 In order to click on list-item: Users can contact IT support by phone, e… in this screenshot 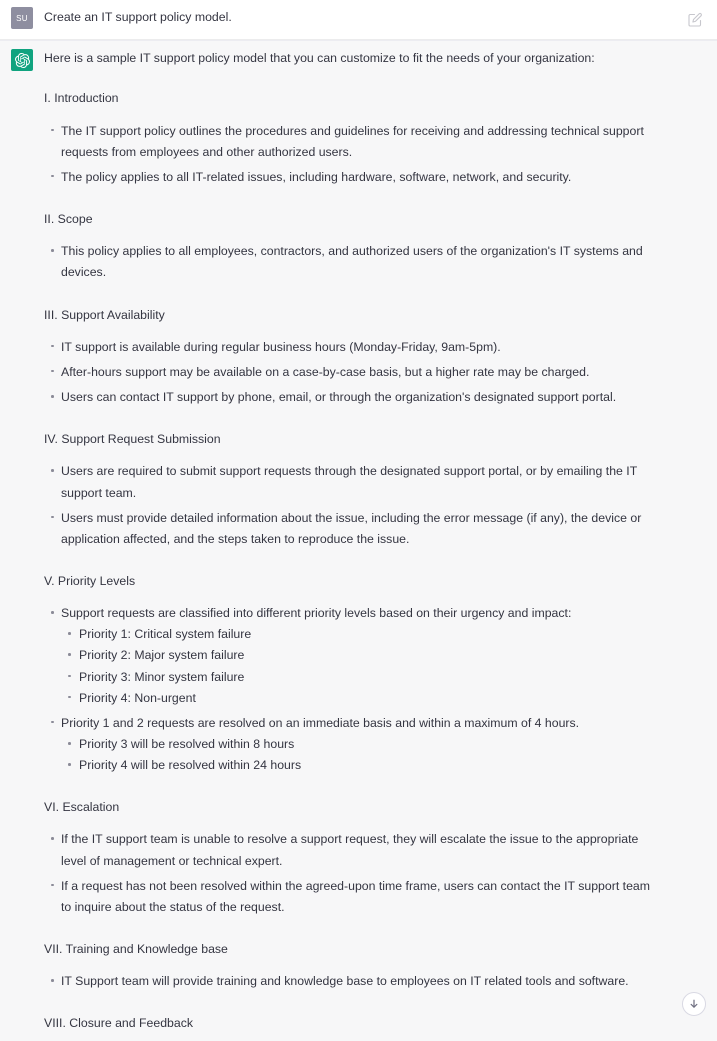, I will do `click(349, 397)`.